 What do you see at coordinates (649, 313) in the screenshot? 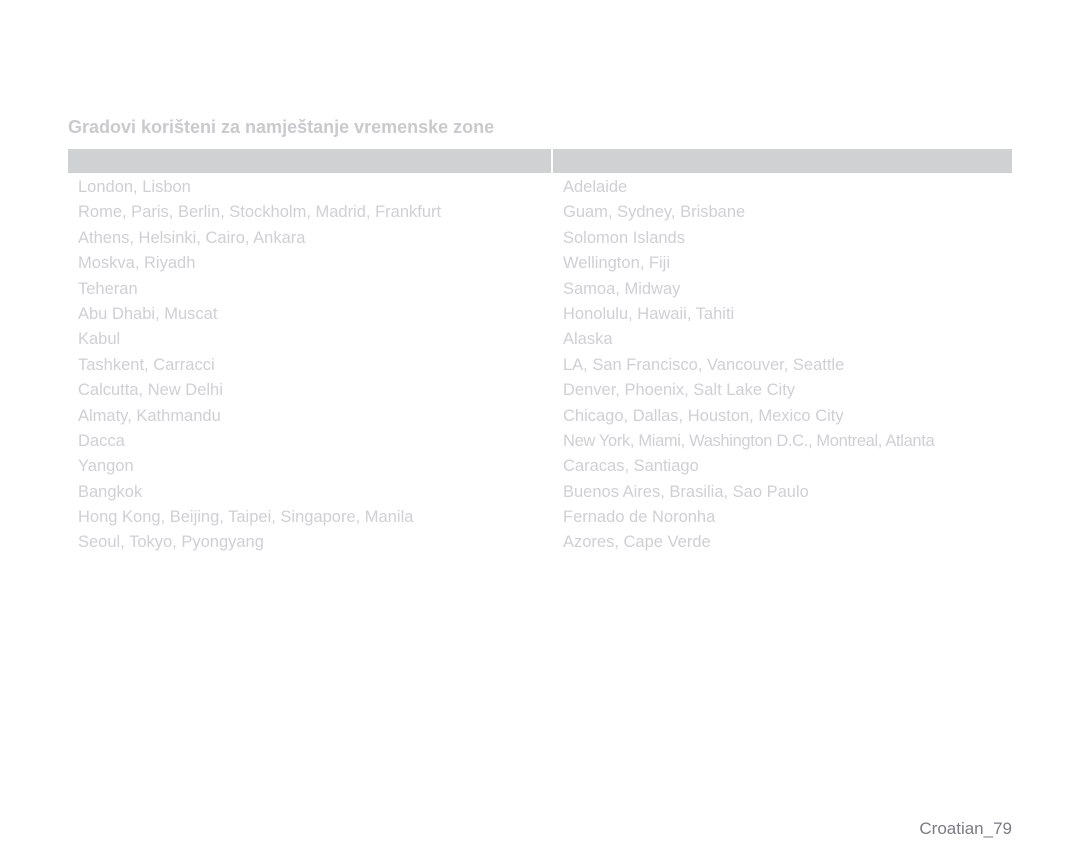
I see `table-cell: Honolulu, Hawaii, Tahiti` at bounding box center [649, 313].